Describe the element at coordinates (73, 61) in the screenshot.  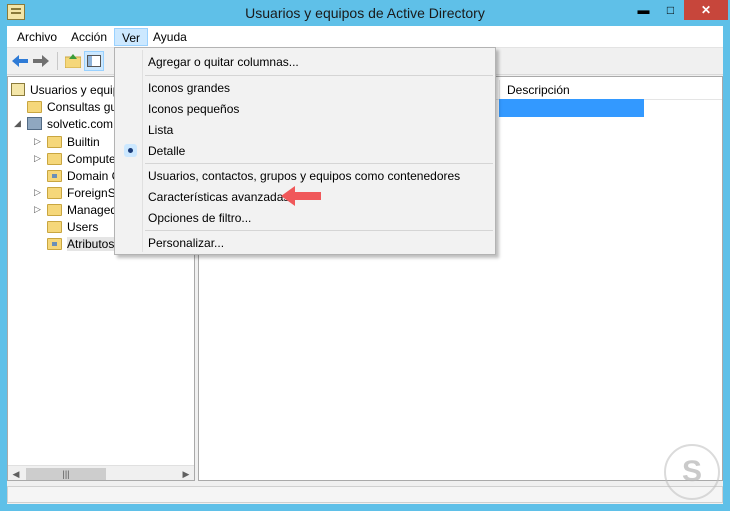
I see `up-folder-icon` at that location.